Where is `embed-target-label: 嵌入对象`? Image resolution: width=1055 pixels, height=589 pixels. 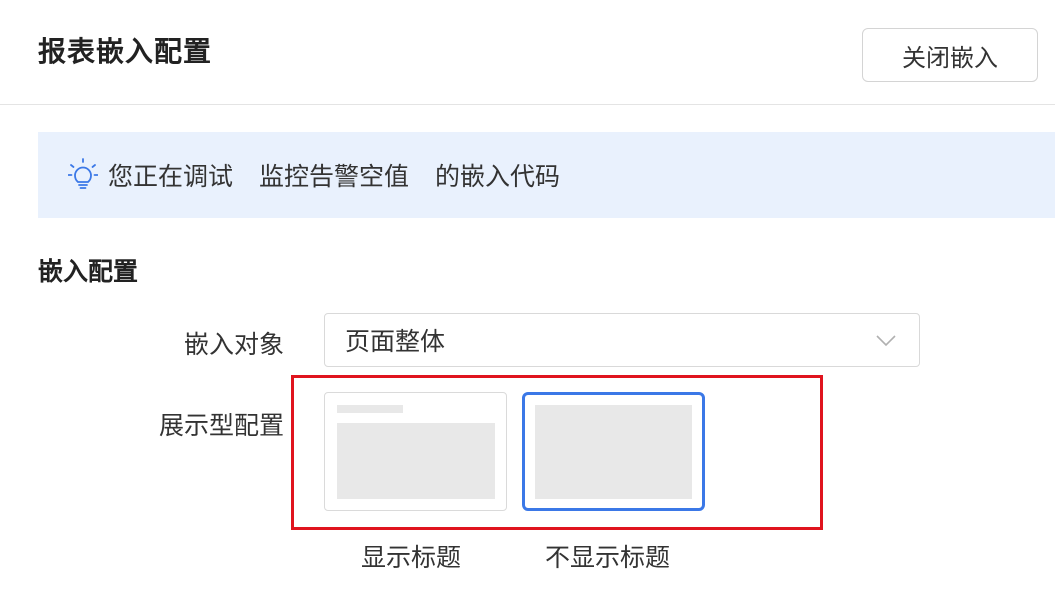 embed-target-label: 嵌入对象 is located at coordinates (233, 344).